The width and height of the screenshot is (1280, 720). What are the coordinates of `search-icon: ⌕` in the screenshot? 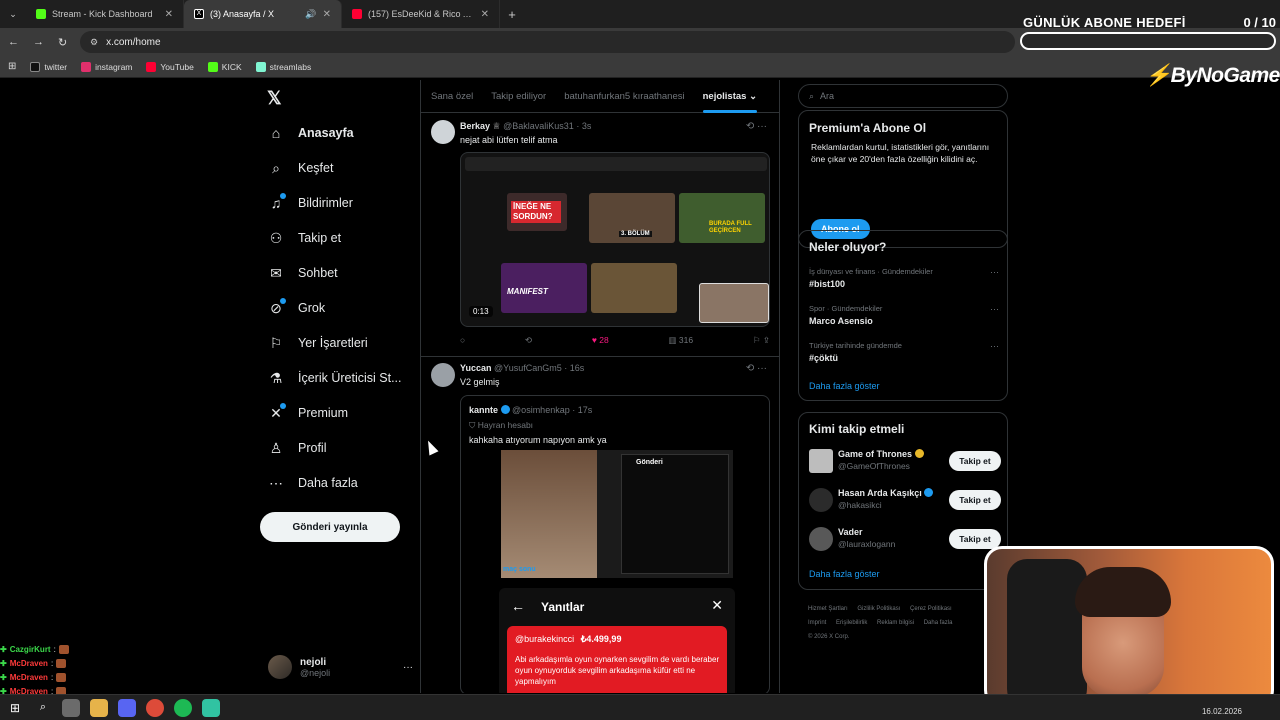 It's located at (43, 708).